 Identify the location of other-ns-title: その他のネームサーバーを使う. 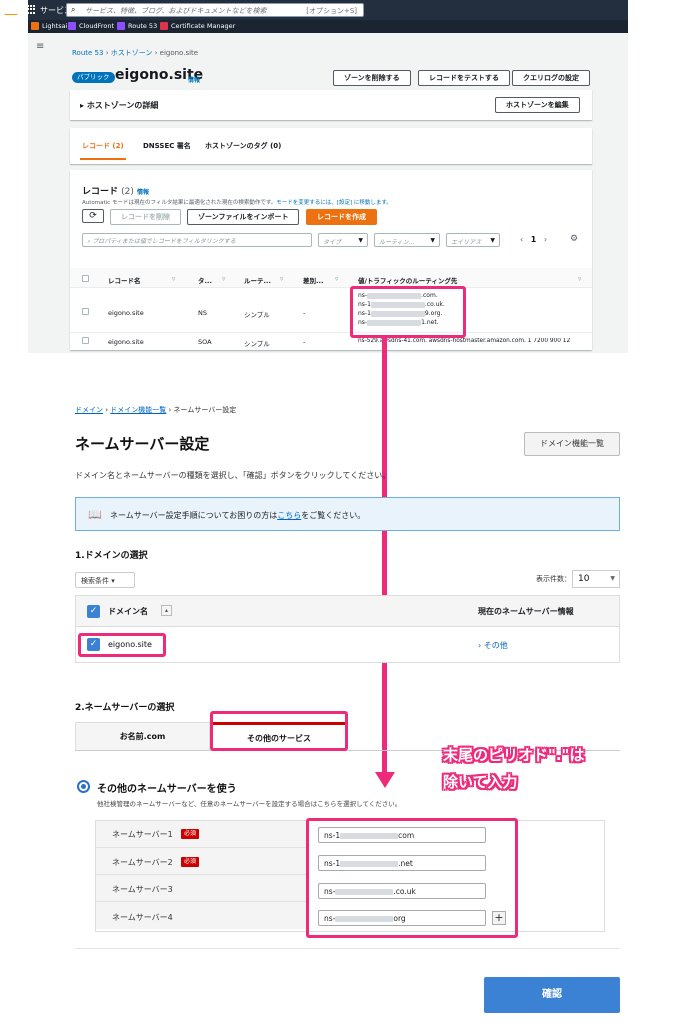
(167, 787).